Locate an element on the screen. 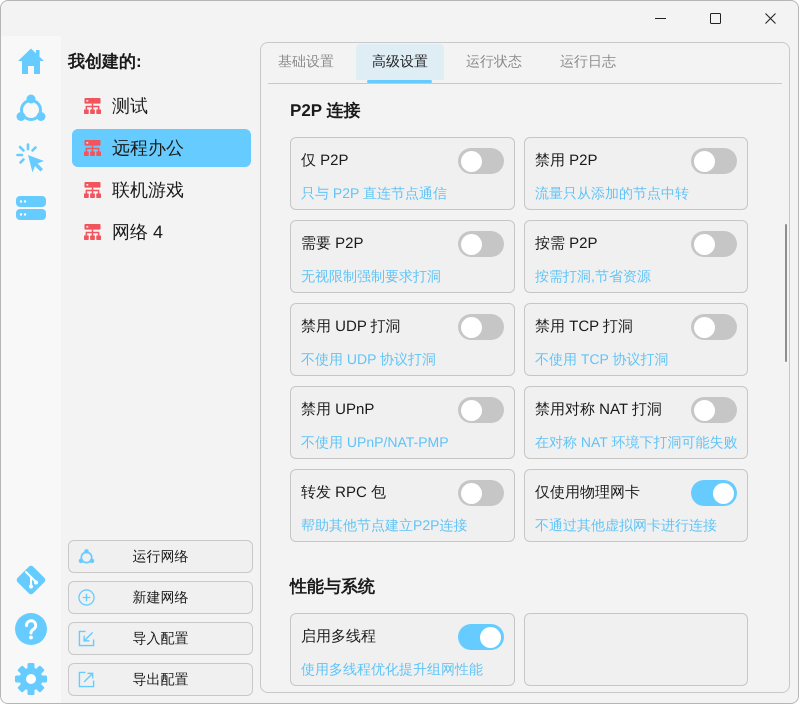 This screenshot has width=800, height=705. close-icon is located at coordinates (770, 18).